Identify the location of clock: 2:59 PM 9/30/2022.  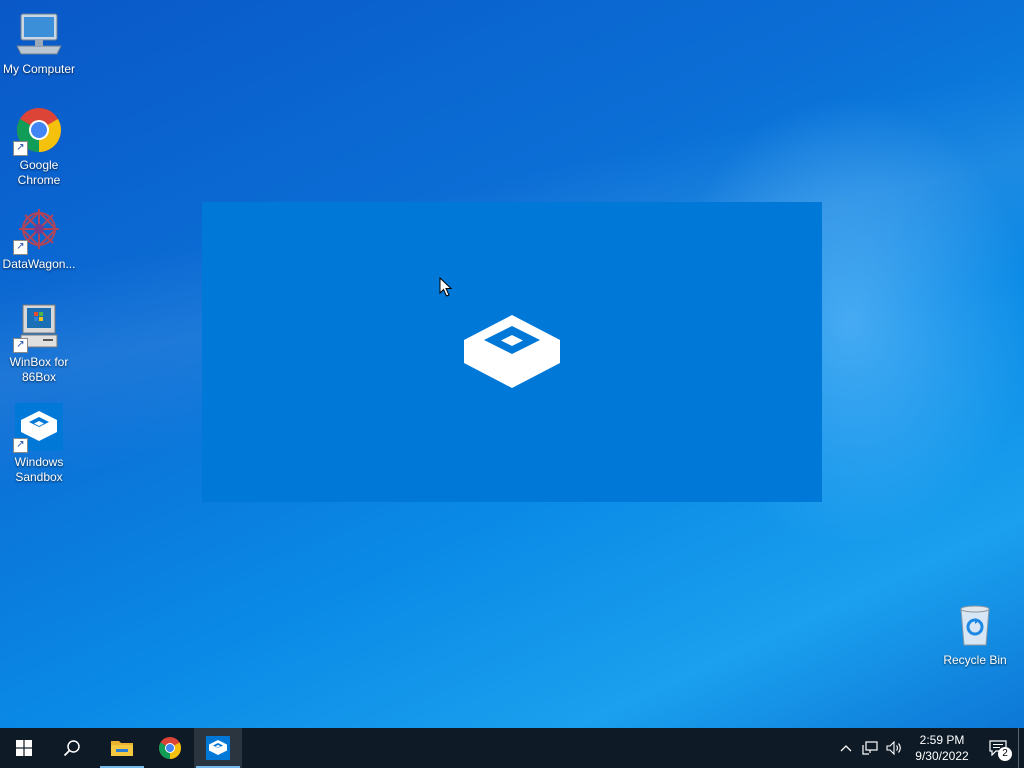
(942, 748).